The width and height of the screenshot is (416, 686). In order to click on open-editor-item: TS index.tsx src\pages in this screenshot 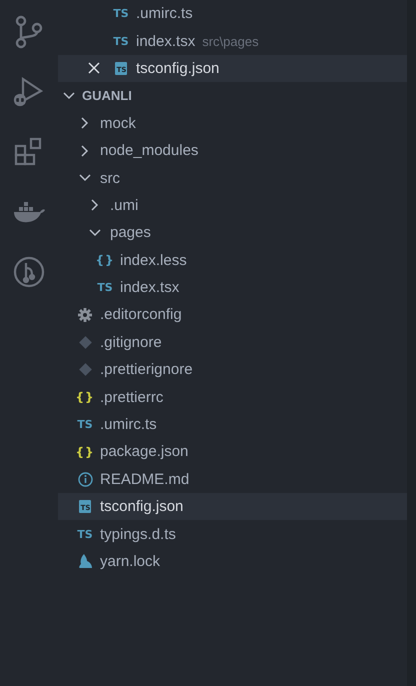, I will do `click(232, 41)`.